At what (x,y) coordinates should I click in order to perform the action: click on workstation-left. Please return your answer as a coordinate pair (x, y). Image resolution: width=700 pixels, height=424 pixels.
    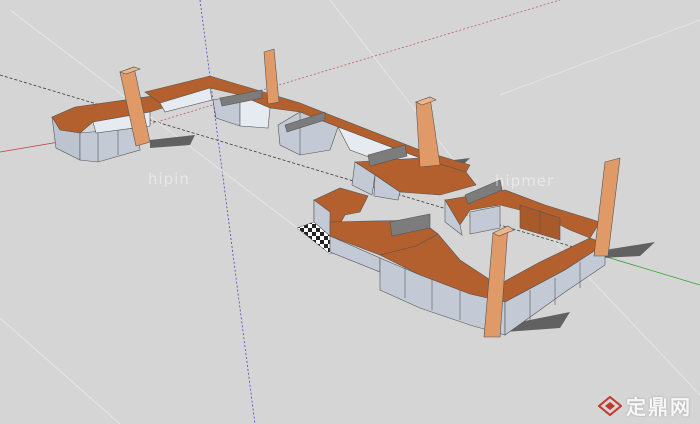
    Looking at the image, I should click on (112, 128).